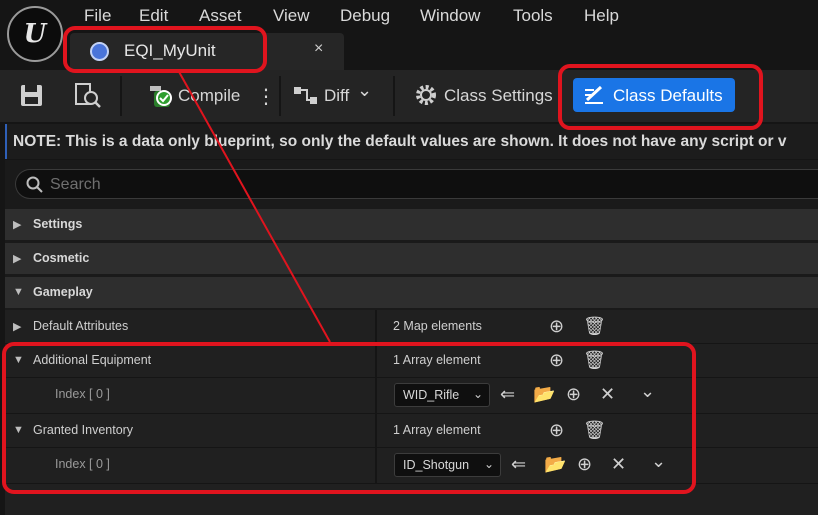  I want to click on logo-glyph: U, so click(35, 34).